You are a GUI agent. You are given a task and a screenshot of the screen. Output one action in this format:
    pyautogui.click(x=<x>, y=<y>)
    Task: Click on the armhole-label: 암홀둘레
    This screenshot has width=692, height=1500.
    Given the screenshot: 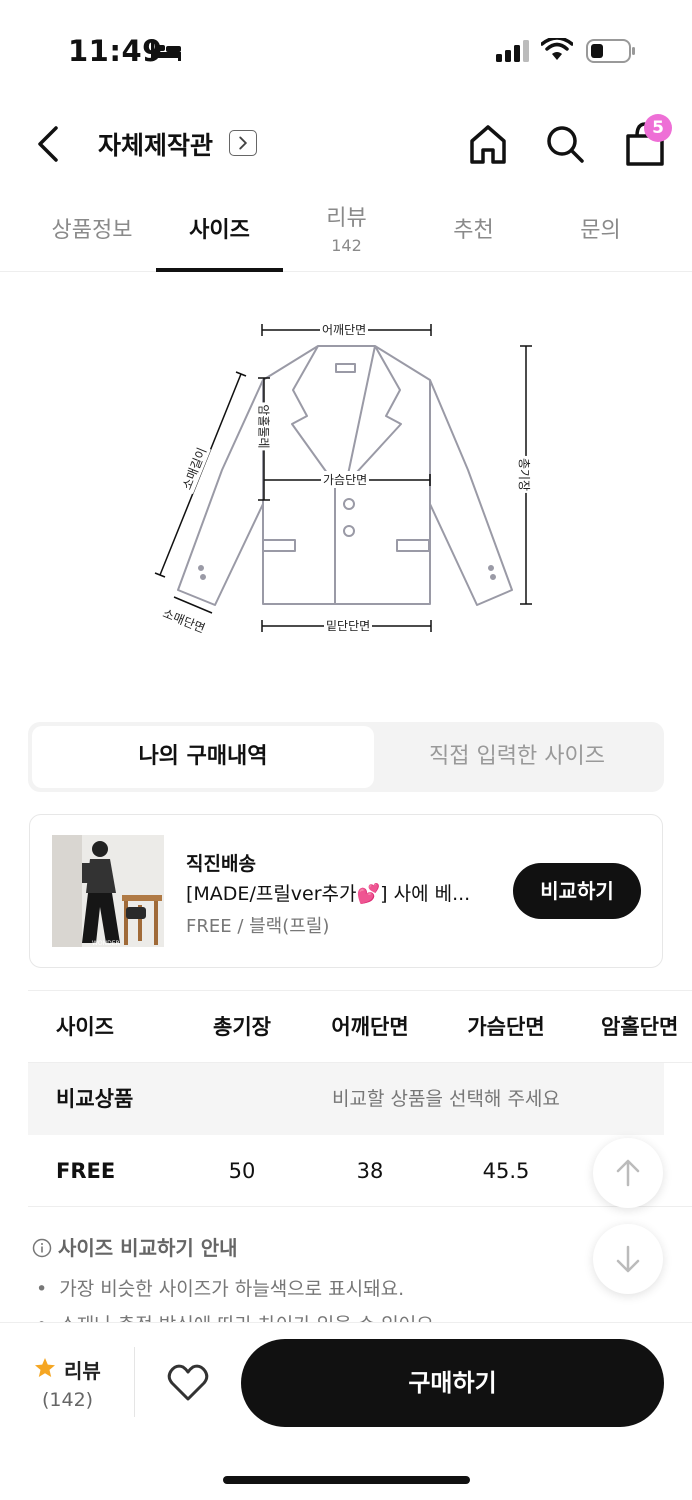 What is the action you would take?
    pyautogui.click(x=264, y=426)
    